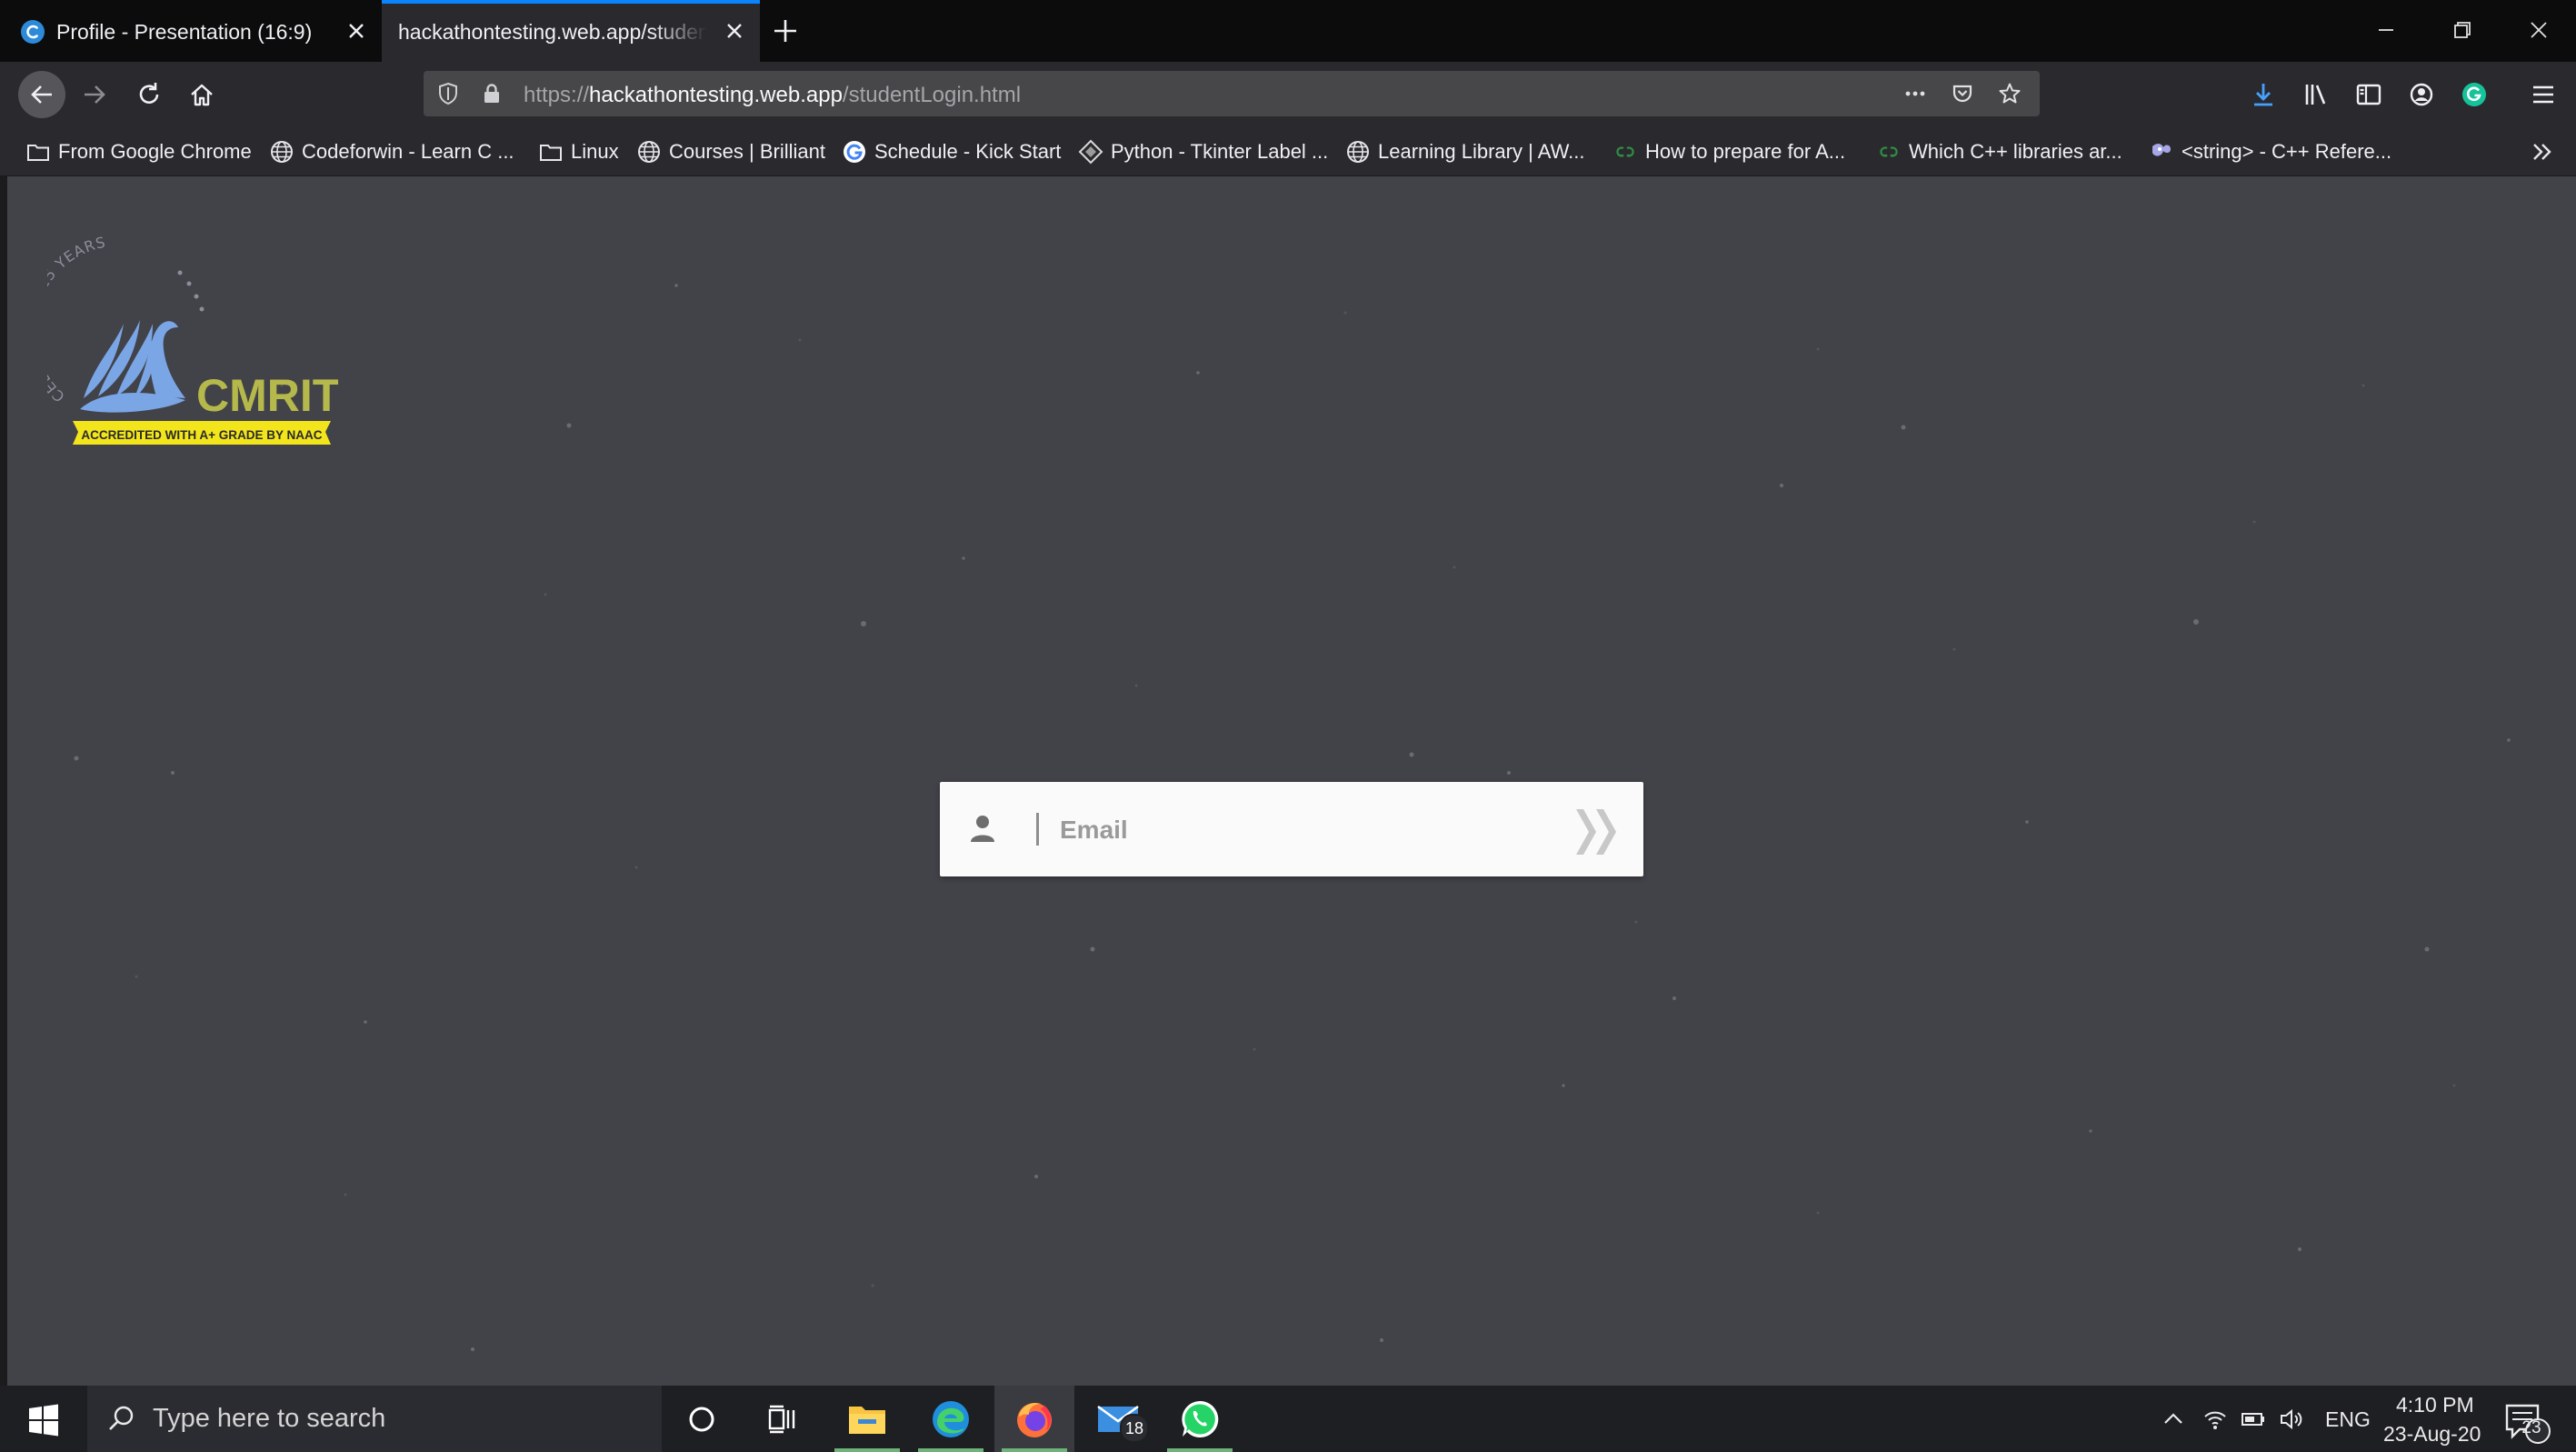 The image size is (2576, 1452). What do you see at coordinates (2542, 152) in the screenshot?
I see `chevron-double-right-icon` at bounding box center [2542, 152].